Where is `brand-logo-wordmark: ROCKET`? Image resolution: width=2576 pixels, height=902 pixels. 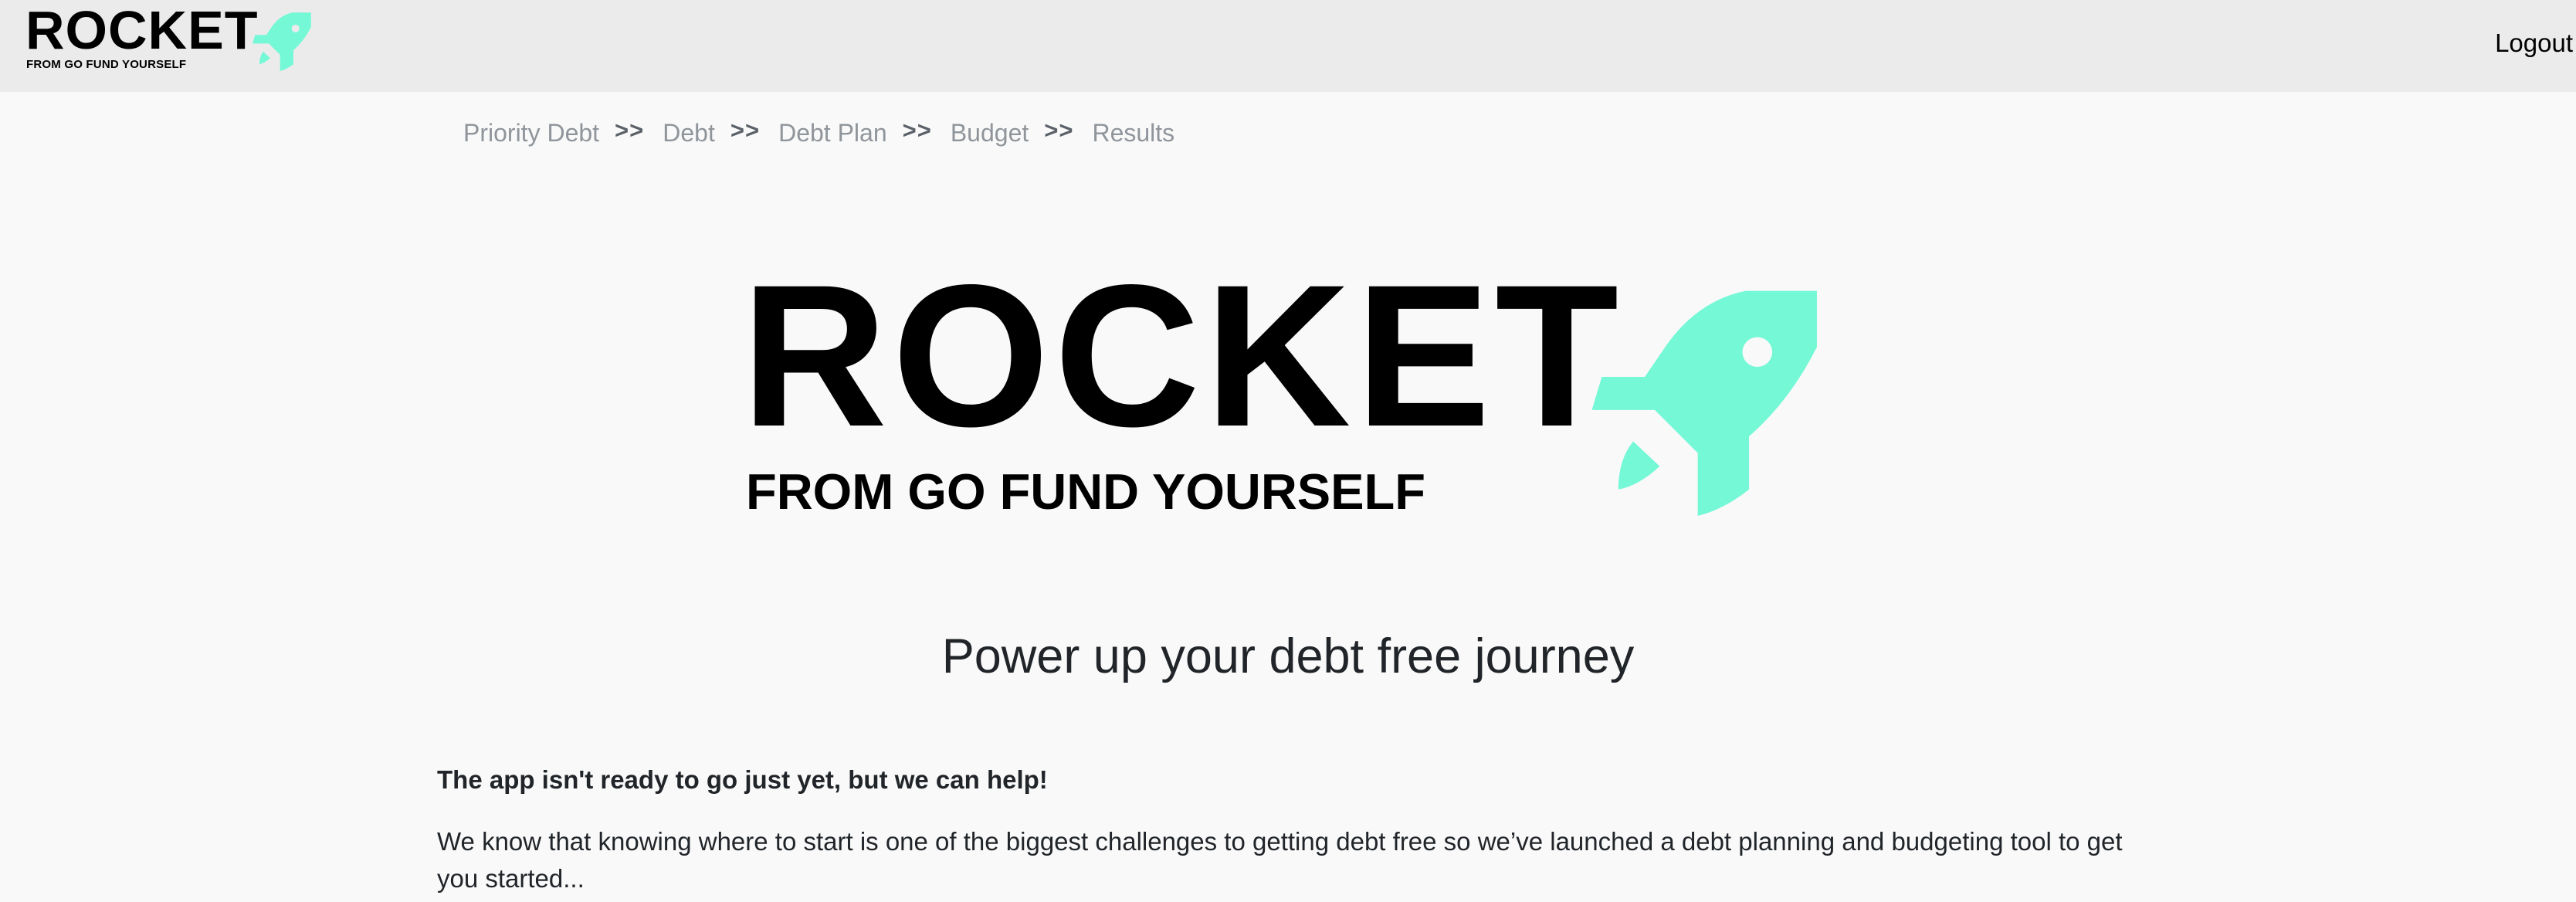
brand-logo-wordmark: ROCKET is located at coordinates (142, 30).